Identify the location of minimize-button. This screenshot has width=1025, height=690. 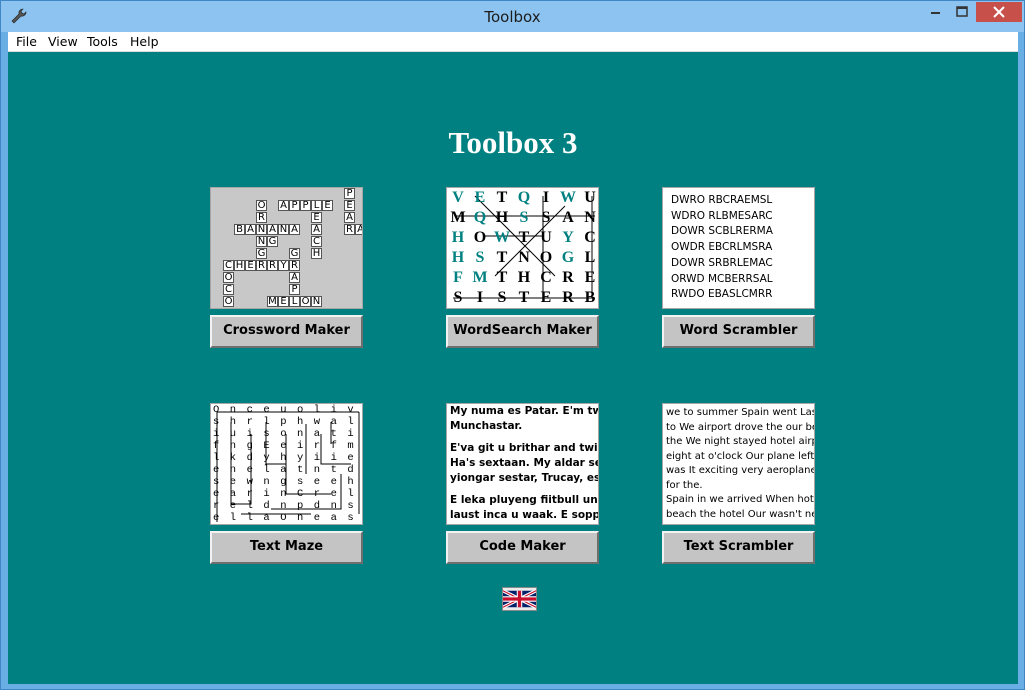
(935, 12).